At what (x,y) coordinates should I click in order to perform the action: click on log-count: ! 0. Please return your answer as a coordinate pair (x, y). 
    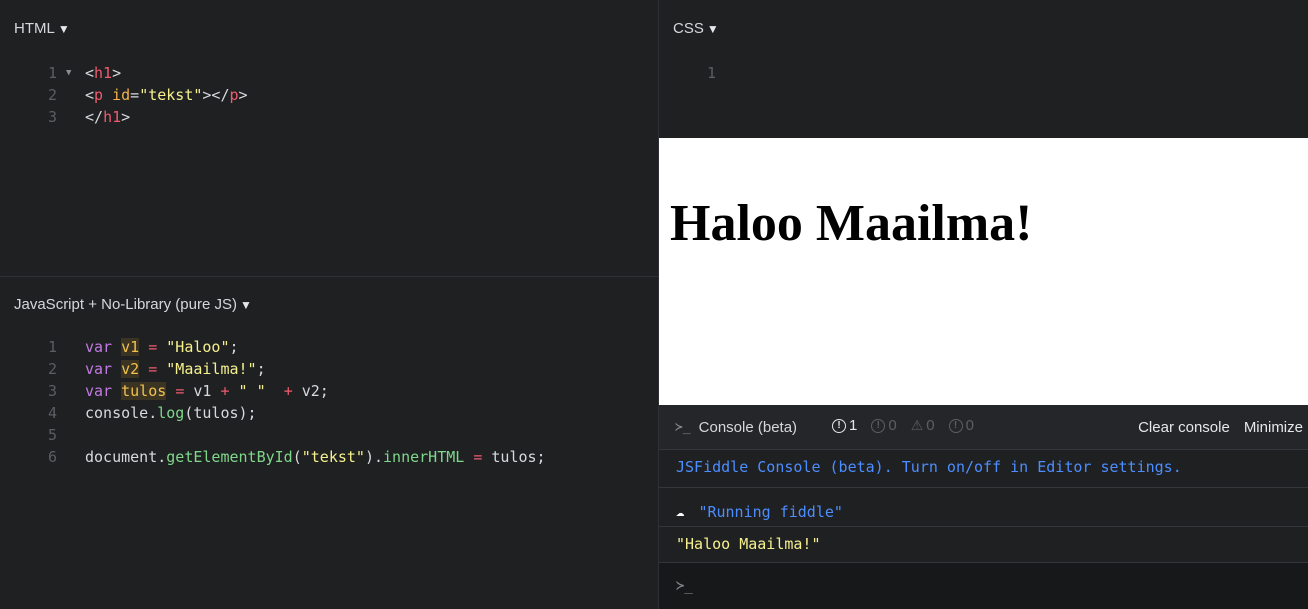
    Looking at the image, I should click on (884, 425).